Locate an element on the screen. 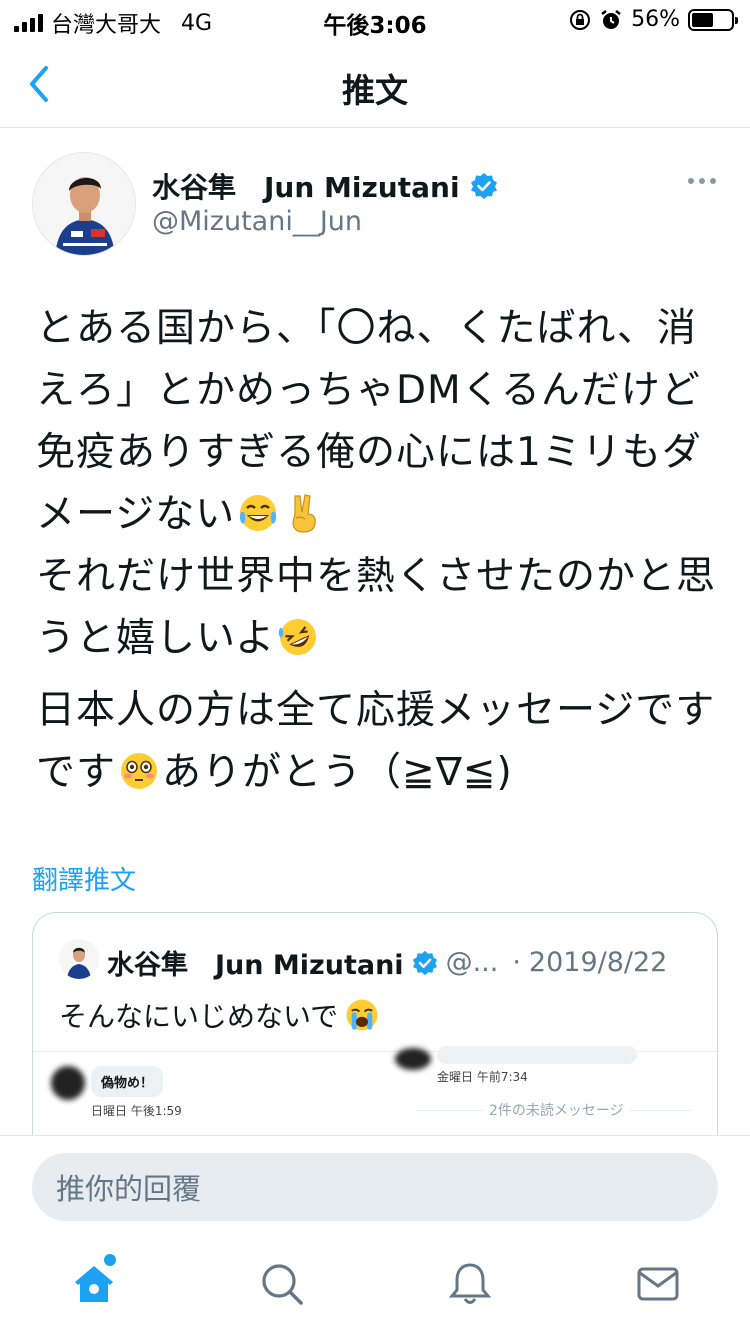 The height and width of the screenshot is (1334, 750). victory-hand-emoji-icon is located at coordinates (304, 513).